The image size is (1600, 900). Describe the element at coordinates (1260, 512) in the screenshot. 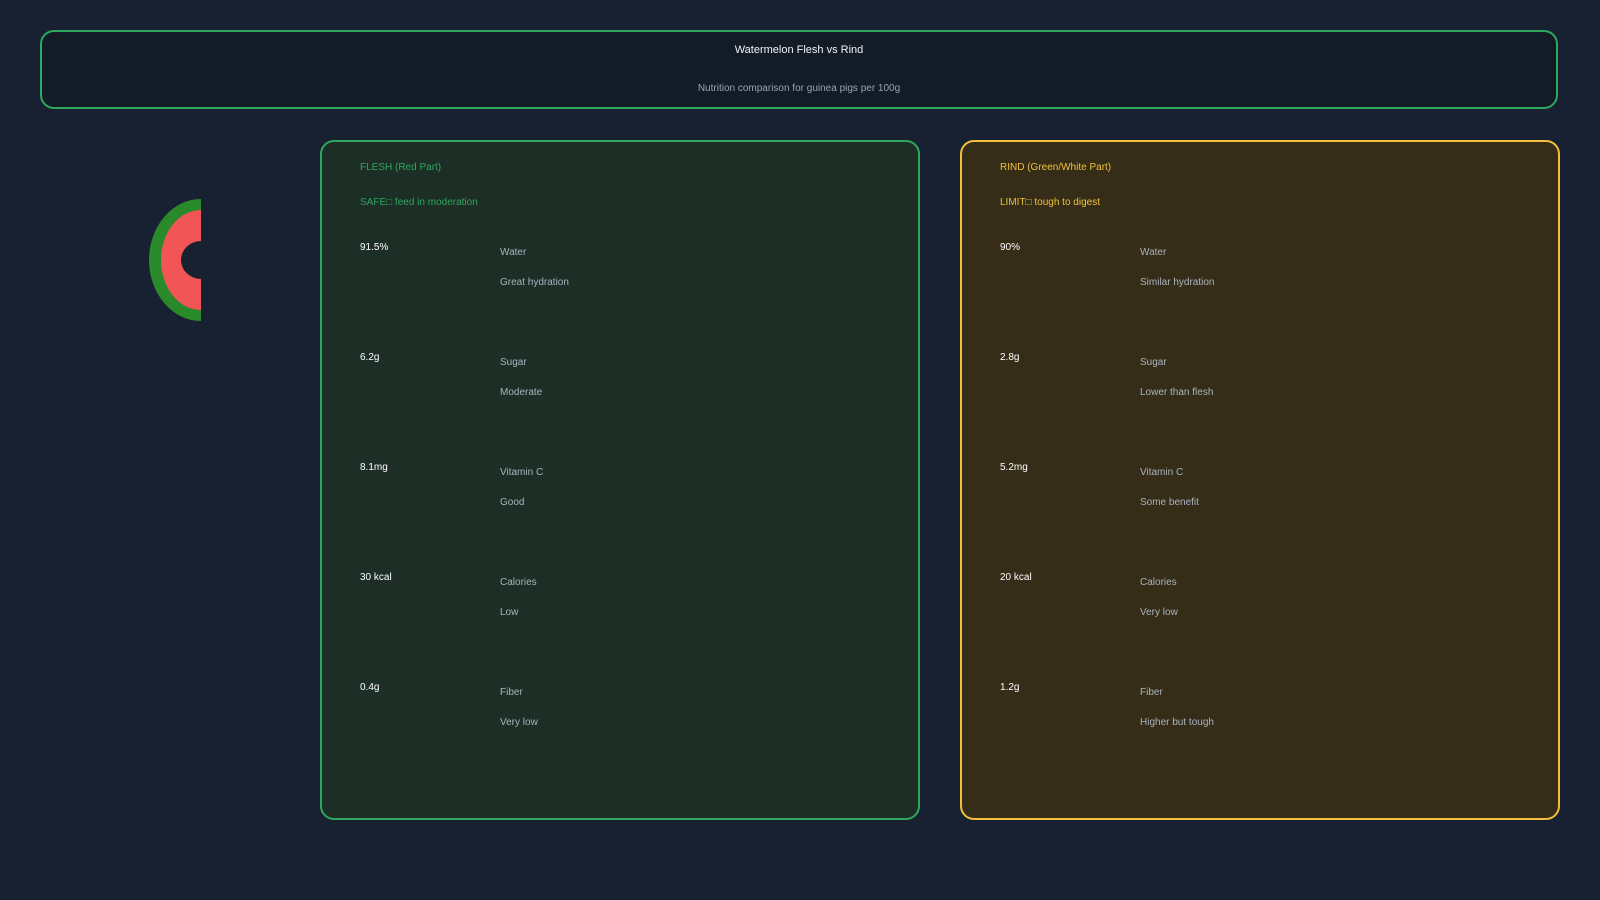

I see `rind-row-vitamin-c: 5.2mg Vitamin C Some benefit` at that location.